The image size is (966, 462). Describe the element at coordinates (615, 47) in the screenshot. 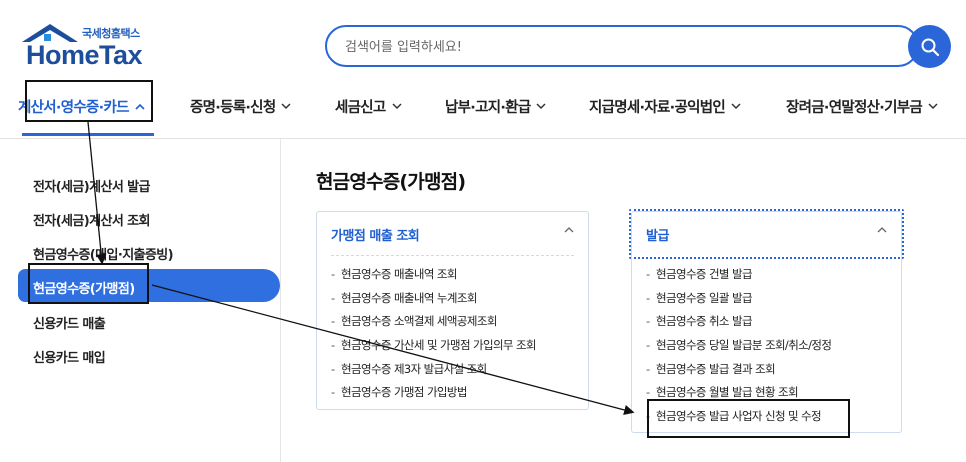

I see `search-input` at that location.